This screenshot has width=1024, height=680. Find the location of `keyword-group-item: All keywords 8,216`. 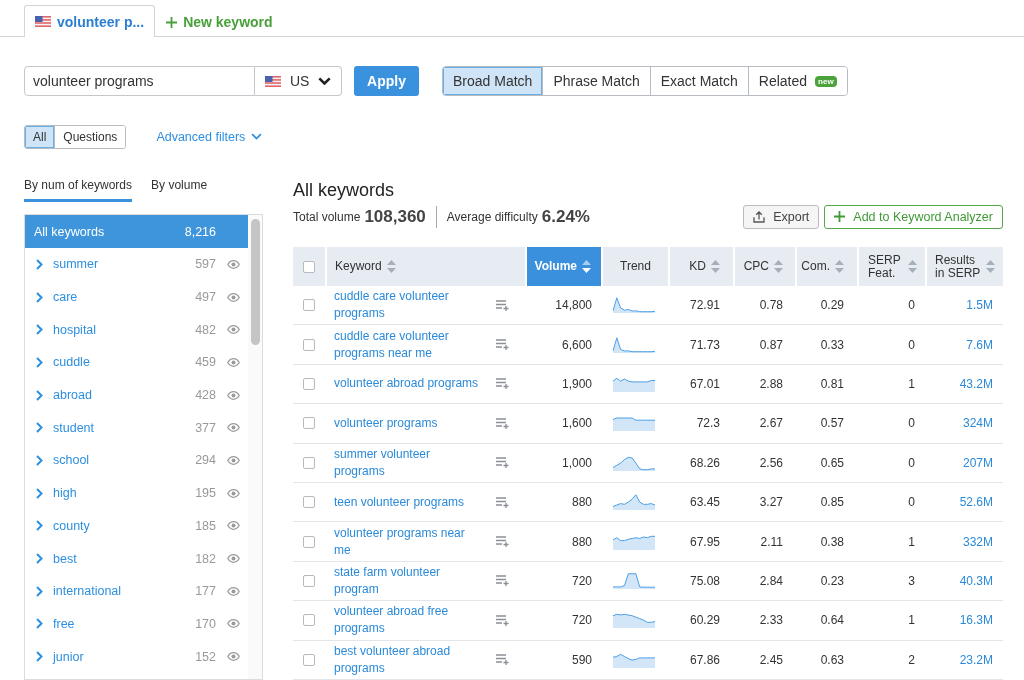

keyword-group-item: All keywords 8,216 is located at coordinates (136, 231).